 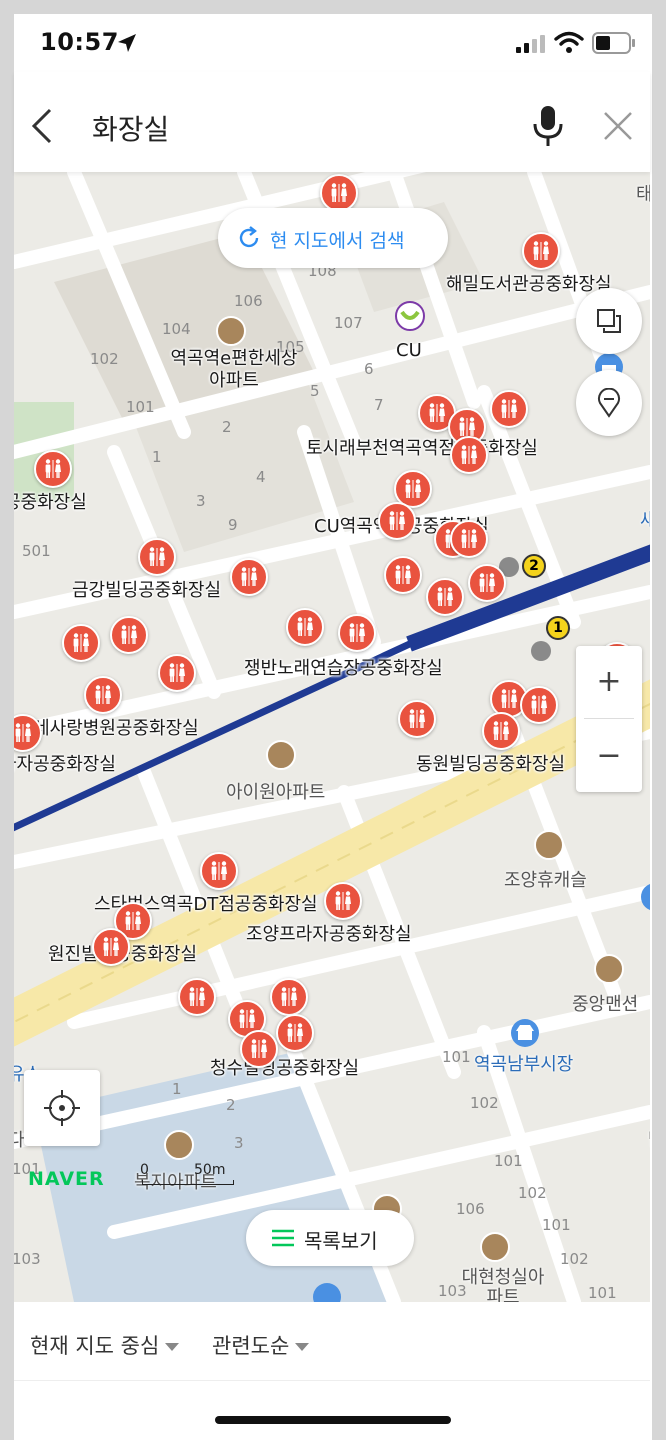 I want to click on place-label: 해밀도서관공중화장실, so click(x=529, y=283).